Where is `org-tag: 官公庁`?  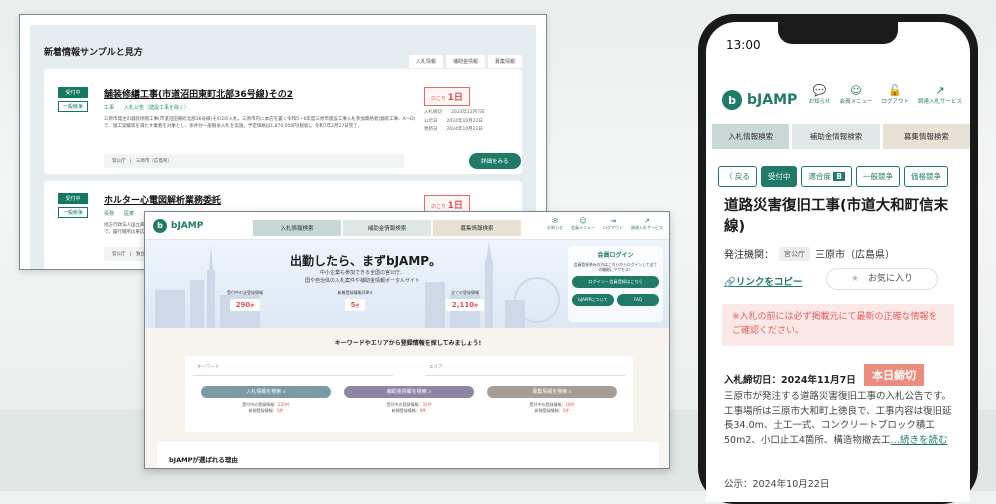 org-tag: 官公庁 is located at coordinates (794, 253).